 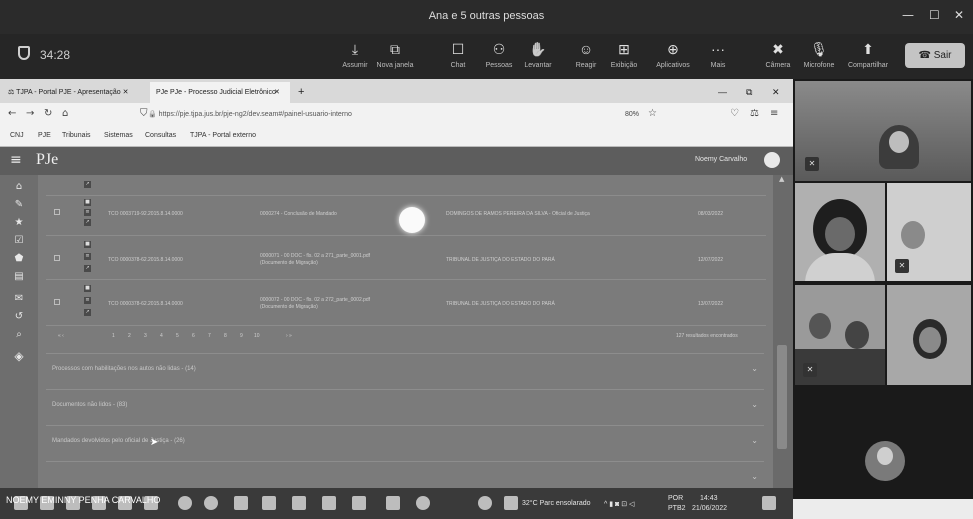 What do you see at coordinates (782, 397) in the screenshot?
I see `scrollbar-thumb` at bounding box center [782, 397].